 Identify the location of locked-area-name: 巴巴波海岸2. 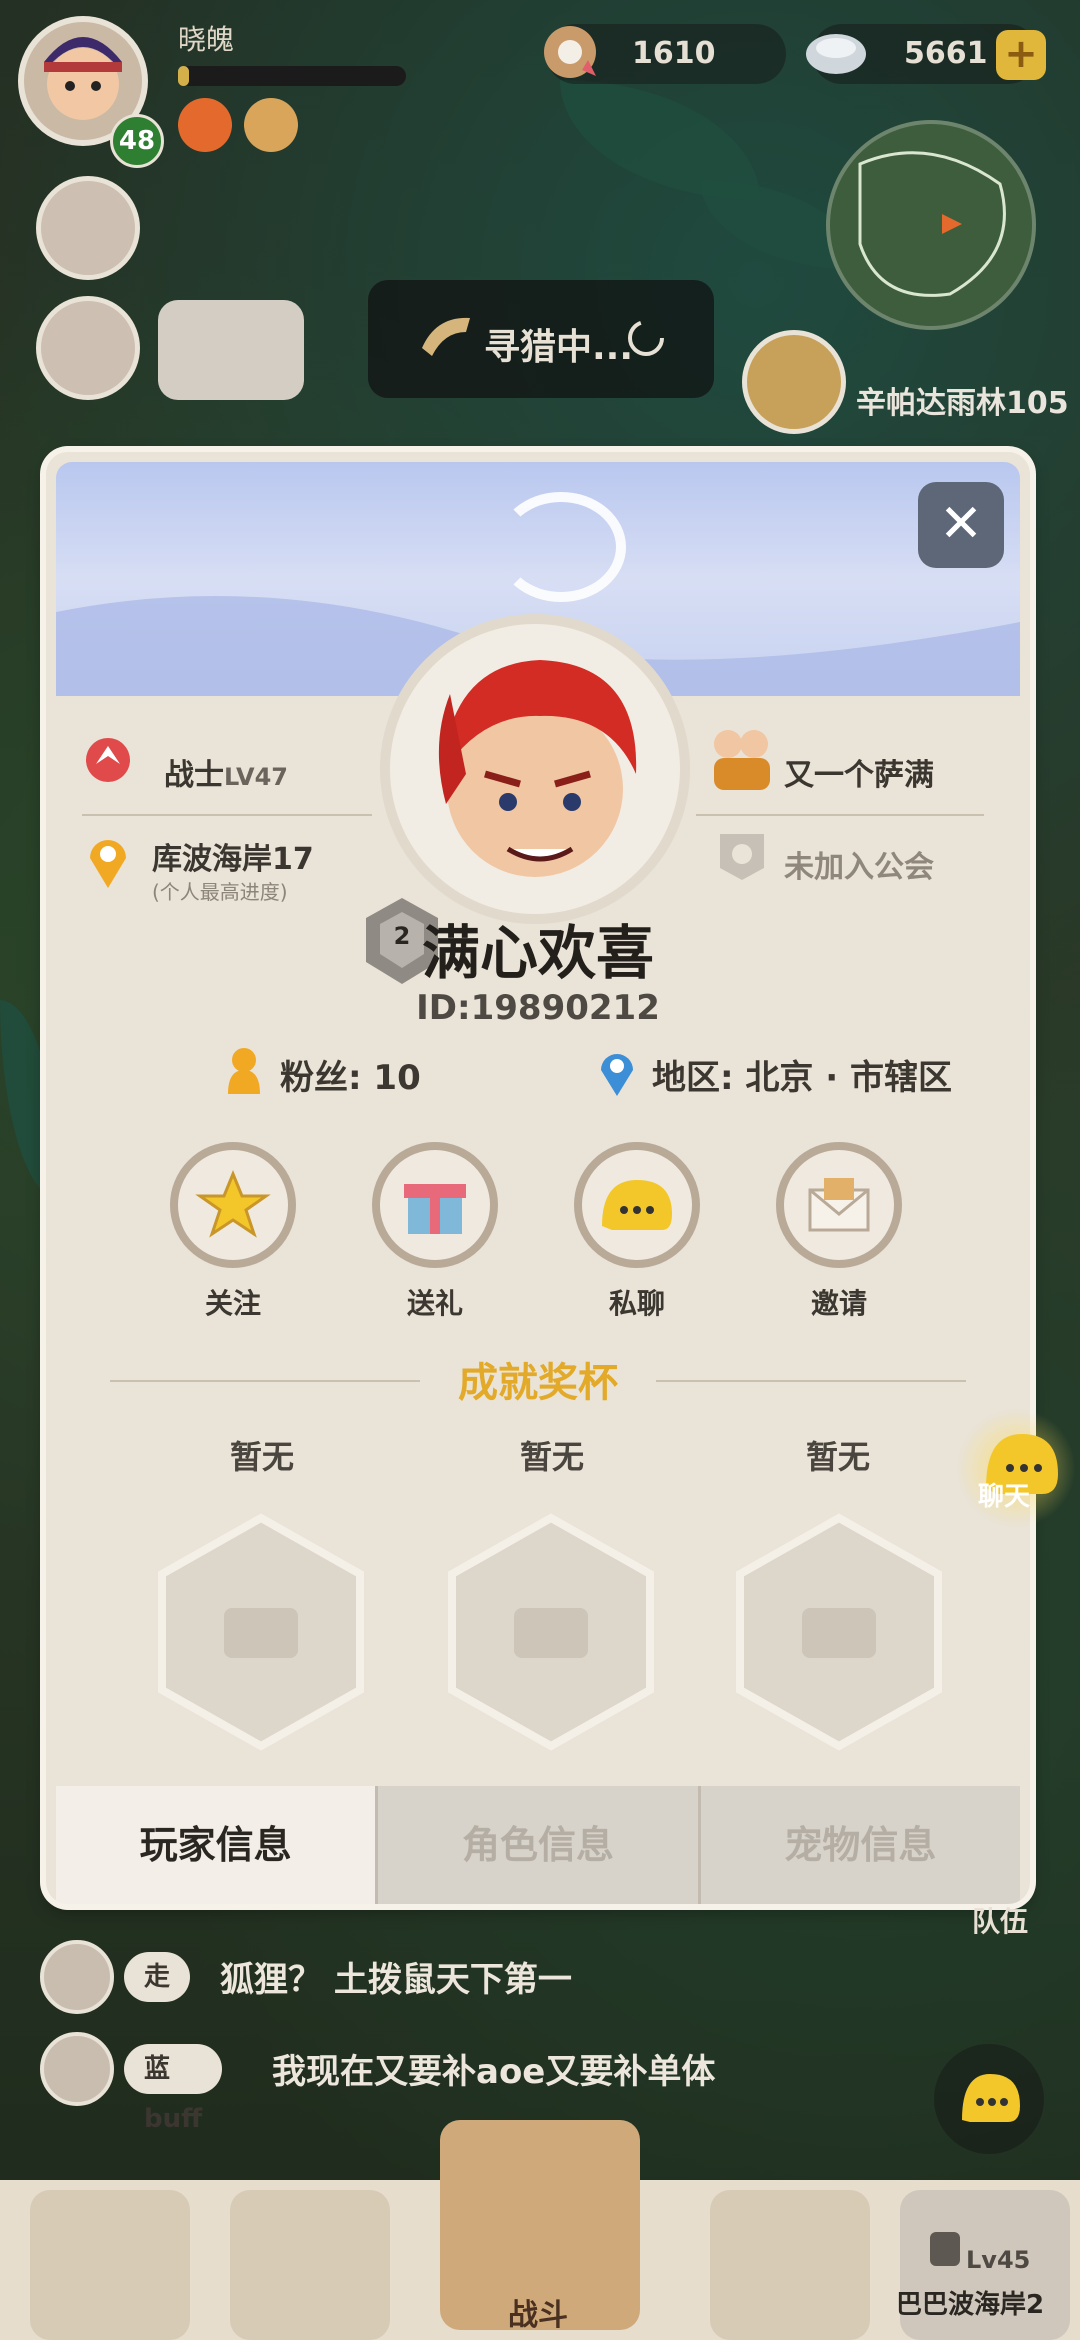
(970, 2305).